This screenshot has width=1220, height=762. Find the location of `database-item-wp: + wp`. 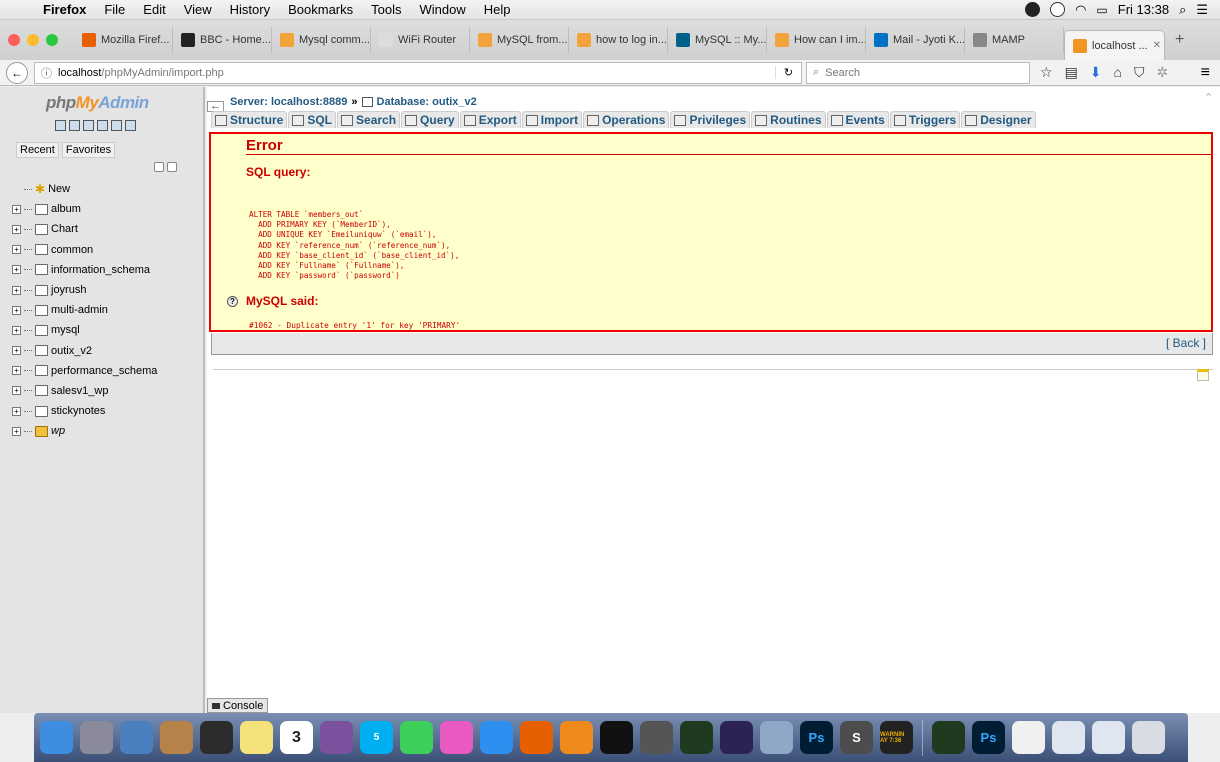

database-item-wp: + wp is located at coordinates (84, 431).